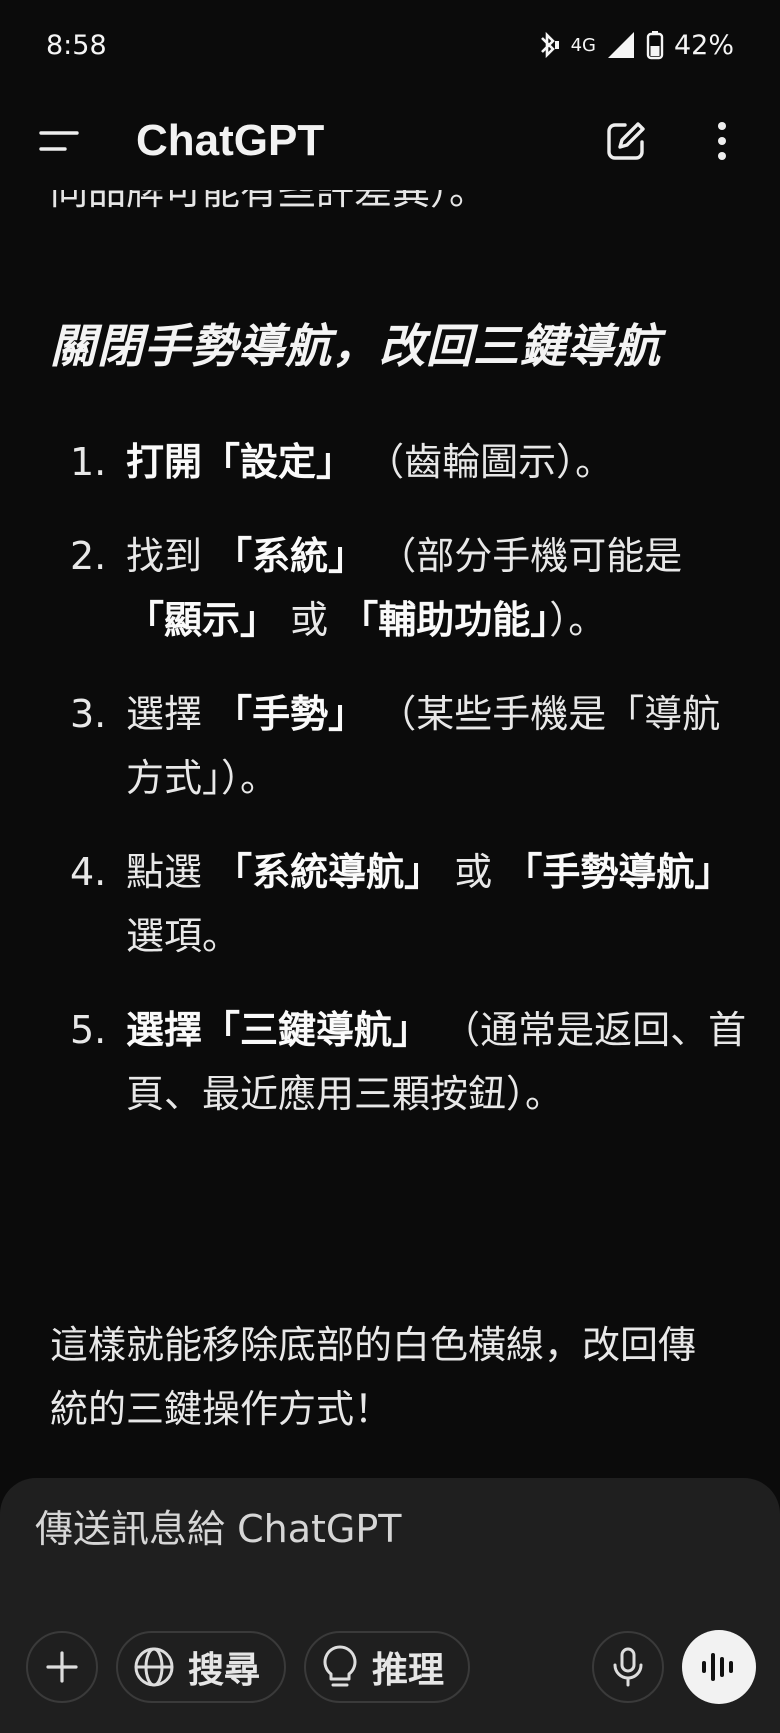  Describe the element at coordinates (390, 141) in the screenshot. I see `app-bar: ChatGPT` at that location.